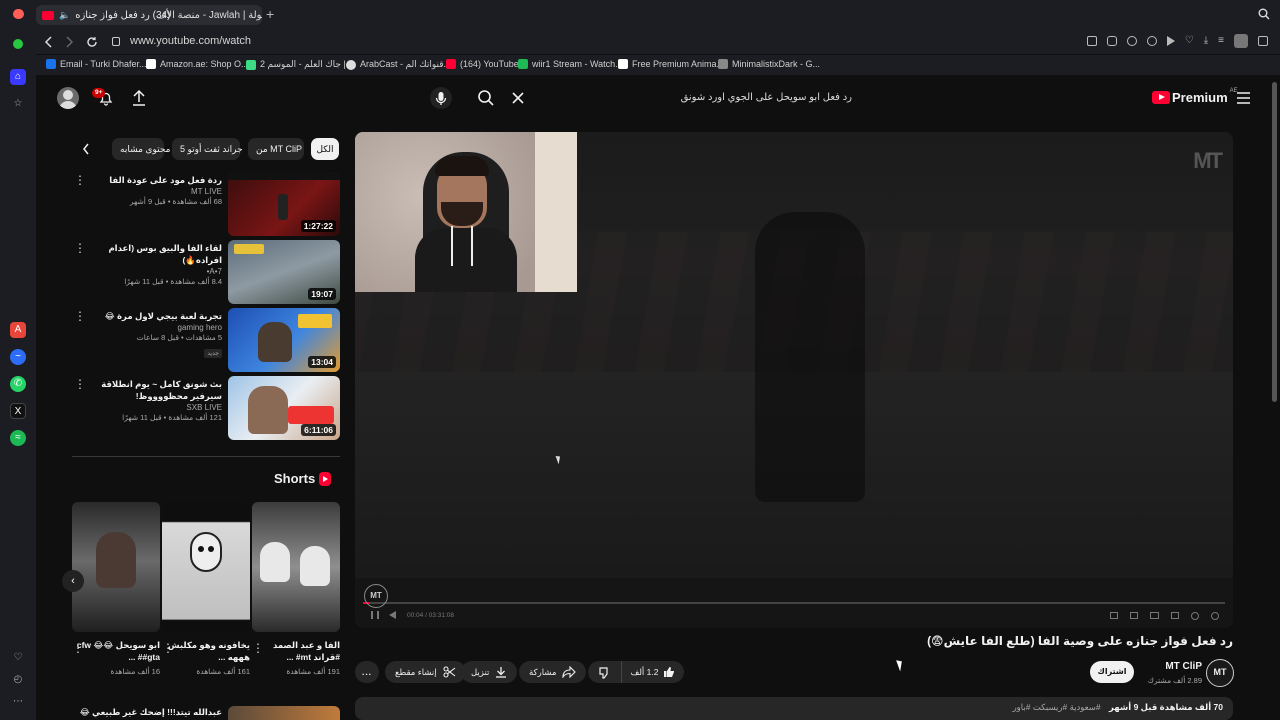 This screenshot has width=1280, height=720. Describe the element at coordinates (284, 713) in the screenshot. I see `next-recommendation-thumbnail` at that location.